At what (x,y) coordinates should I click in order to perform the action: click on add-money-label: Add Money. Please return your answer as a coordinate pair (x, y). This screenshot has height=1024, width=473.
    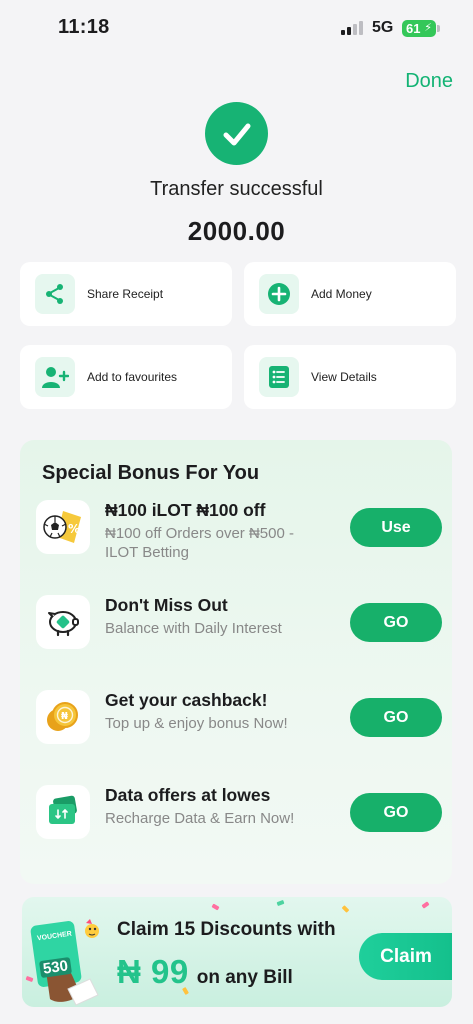
    Looking at the image, I should click on (341, 294).